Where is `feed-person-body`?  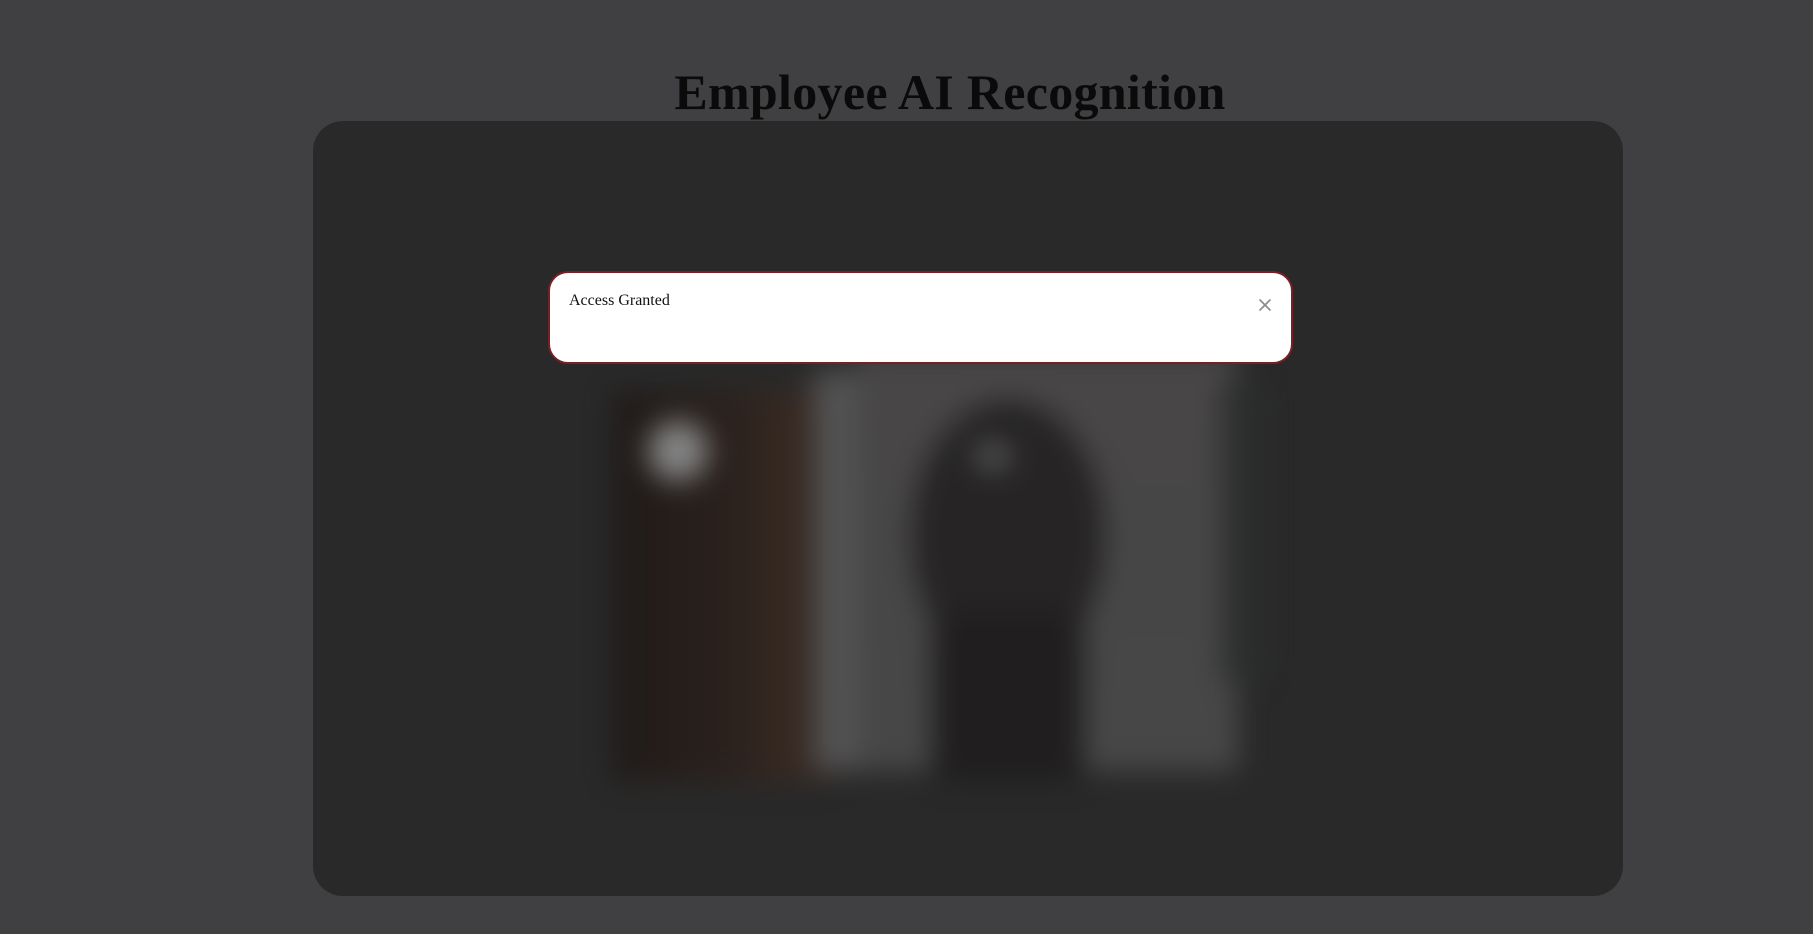
feed-person-body is located at coordinates (1008, 696).